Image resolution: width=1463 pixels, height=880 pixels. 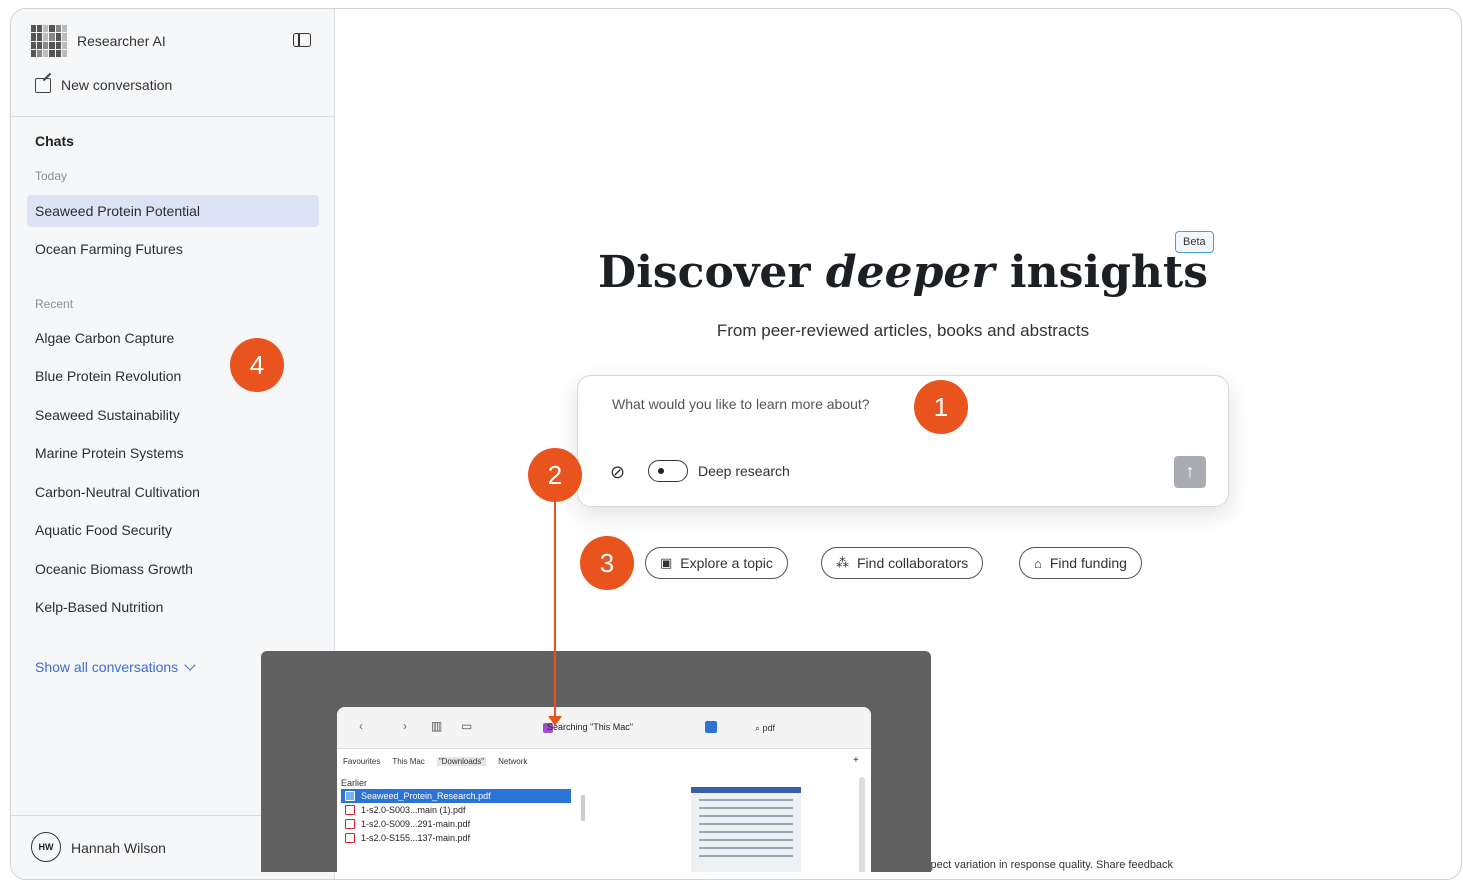 What do you see at coordinates (405, 726) in the screenshot?
I see `forward-icon: ›` at bounding box center [405, 726].